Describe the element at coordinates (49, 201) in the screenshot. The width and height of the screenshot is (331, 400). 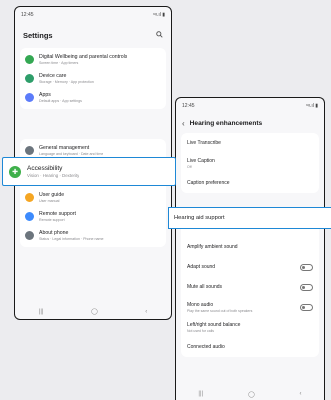
I see `settings-item-sub: User manual` at that location.